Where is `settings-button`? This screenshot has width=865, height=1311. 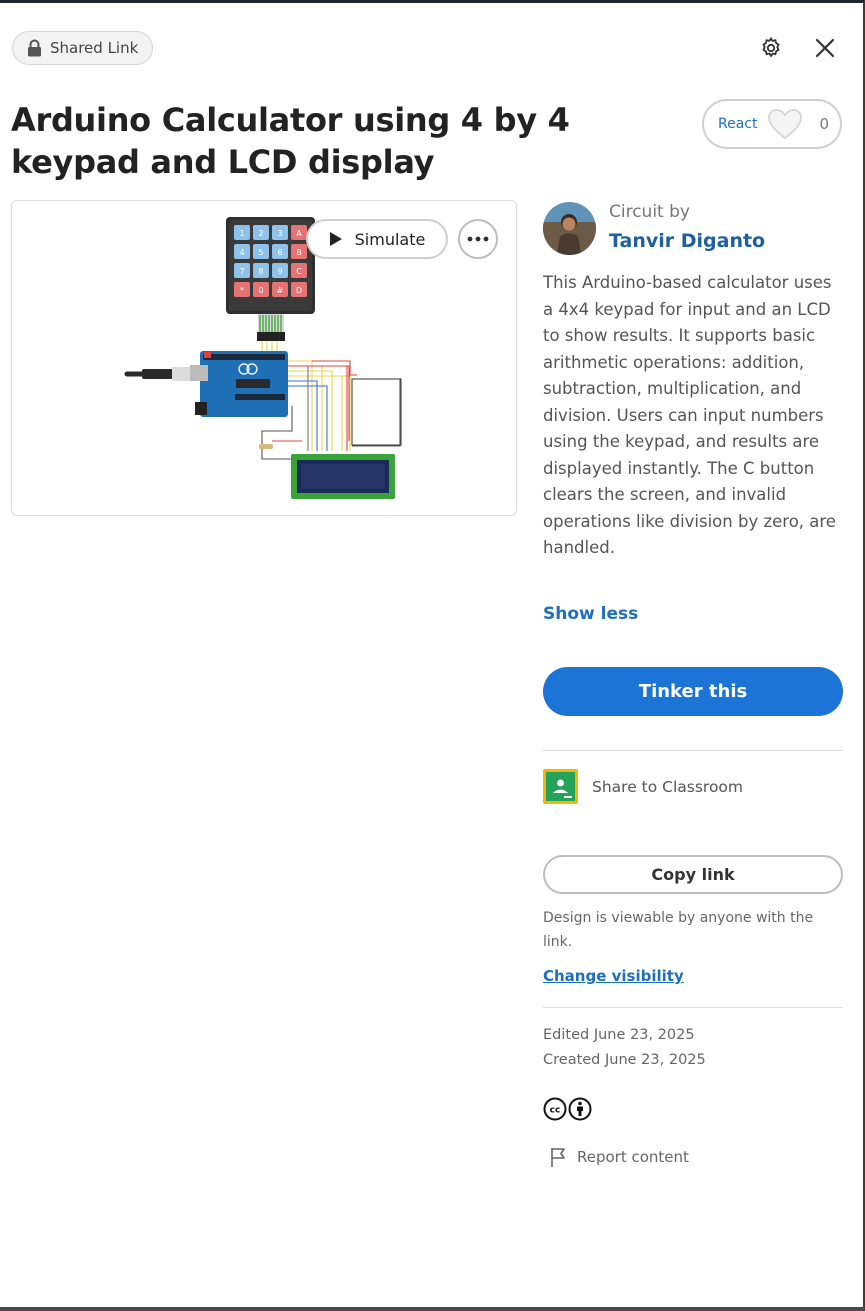 settings-button is located at coordinates (771, 48).